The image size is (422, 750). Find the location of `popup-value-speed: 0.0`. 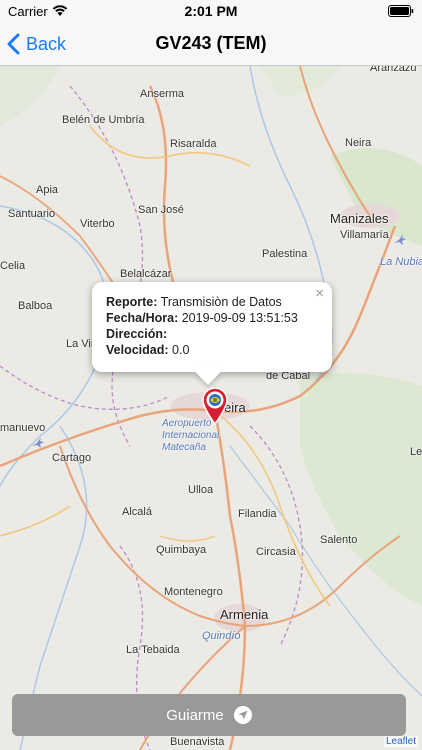

popup-value-speed: 0.0 is located at coordinates (181, 350).